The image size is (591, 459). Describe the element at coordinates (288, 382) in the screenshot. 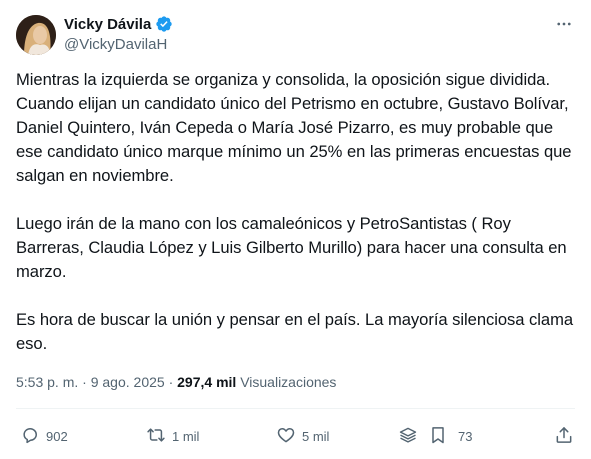

I see `views-label: Visualizaciones` at that location.